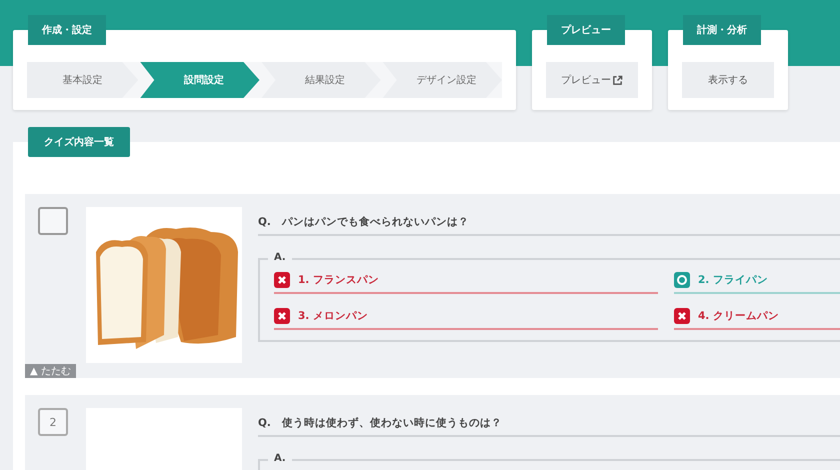 The width and height of the screenshot is (840, 470). I want to click on answer-choice: 3. メロンパン, so click(466, 319).